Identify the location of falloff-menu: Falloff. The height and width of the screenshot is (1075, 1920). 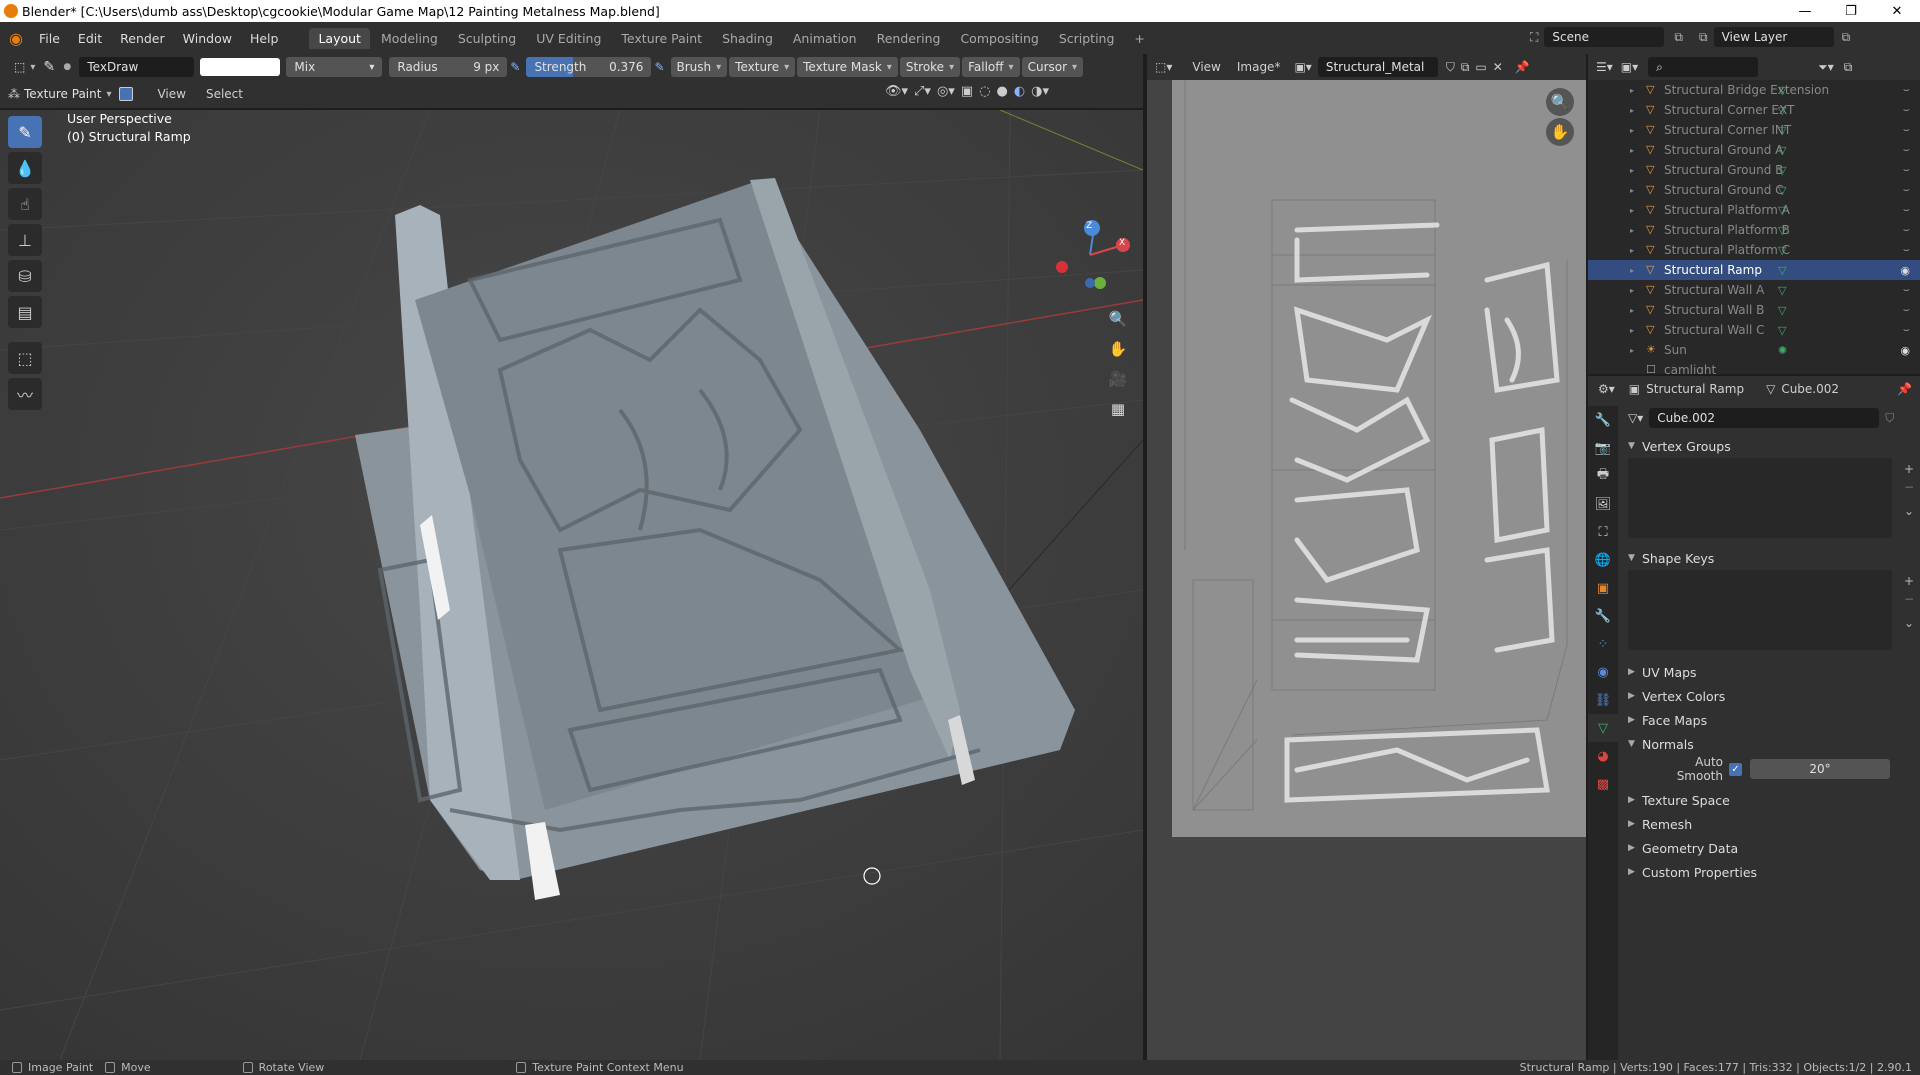
(991, 67).